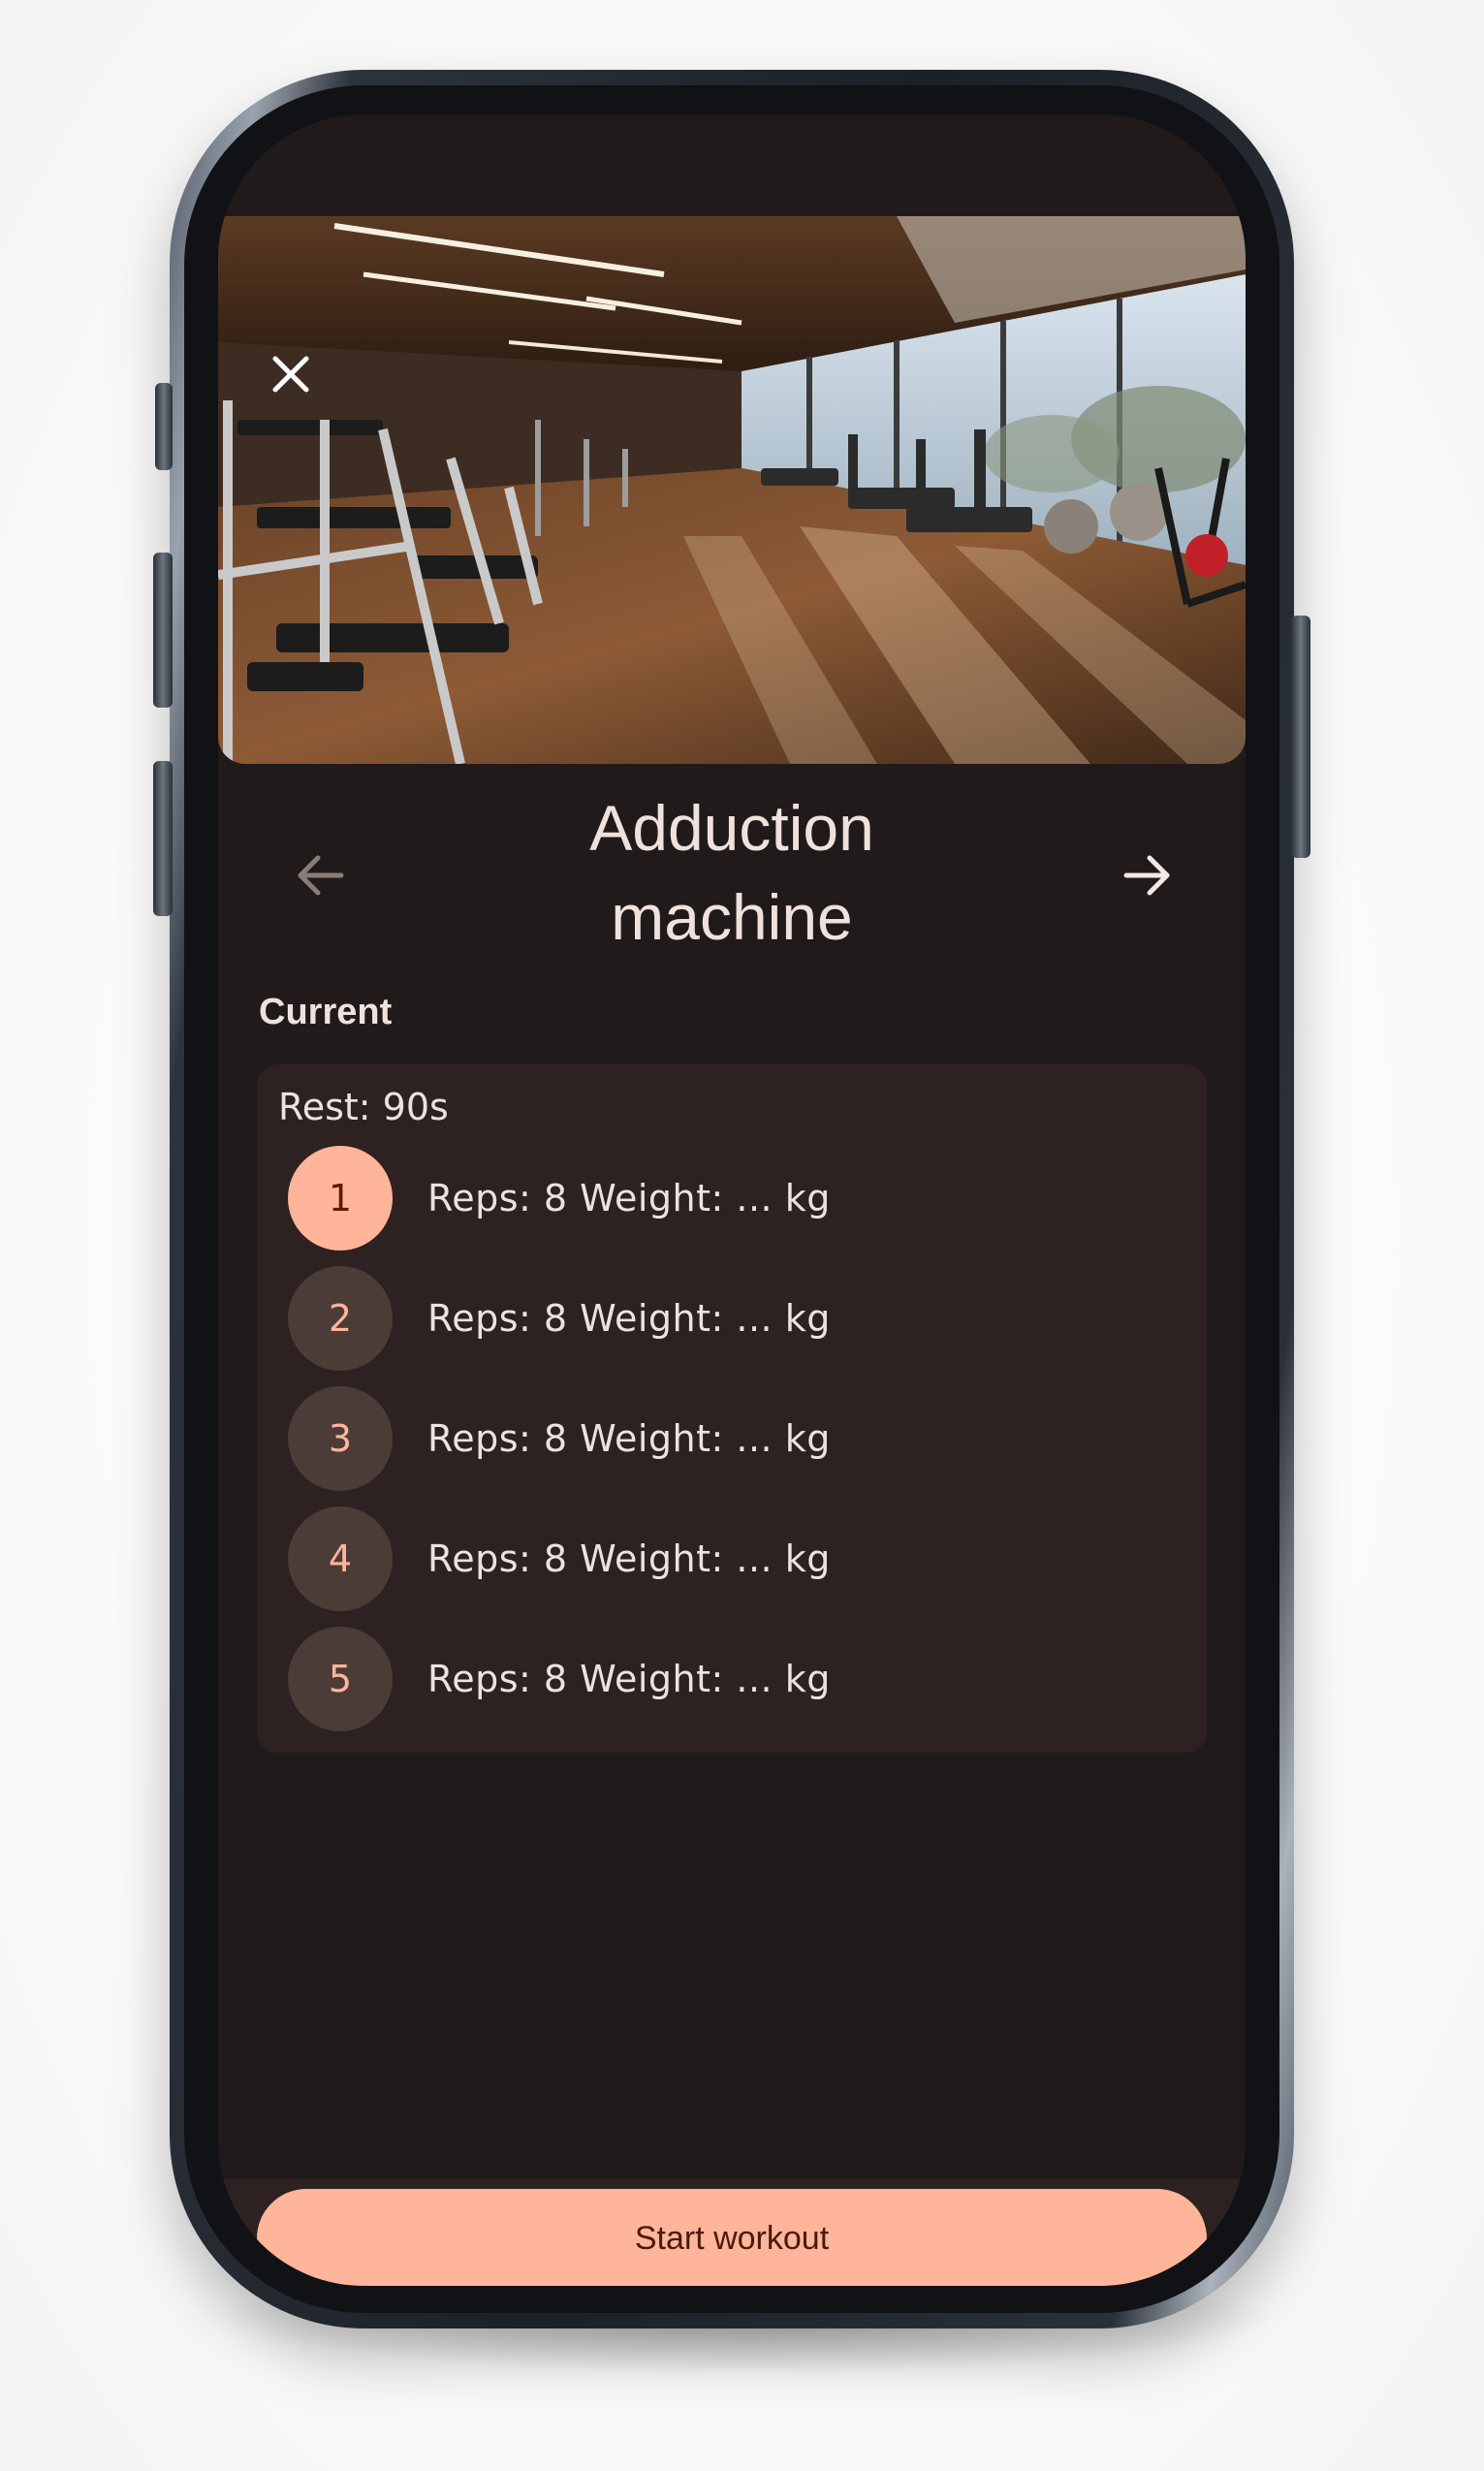  I want to click on previous-exercise-button, so click(320, 875).